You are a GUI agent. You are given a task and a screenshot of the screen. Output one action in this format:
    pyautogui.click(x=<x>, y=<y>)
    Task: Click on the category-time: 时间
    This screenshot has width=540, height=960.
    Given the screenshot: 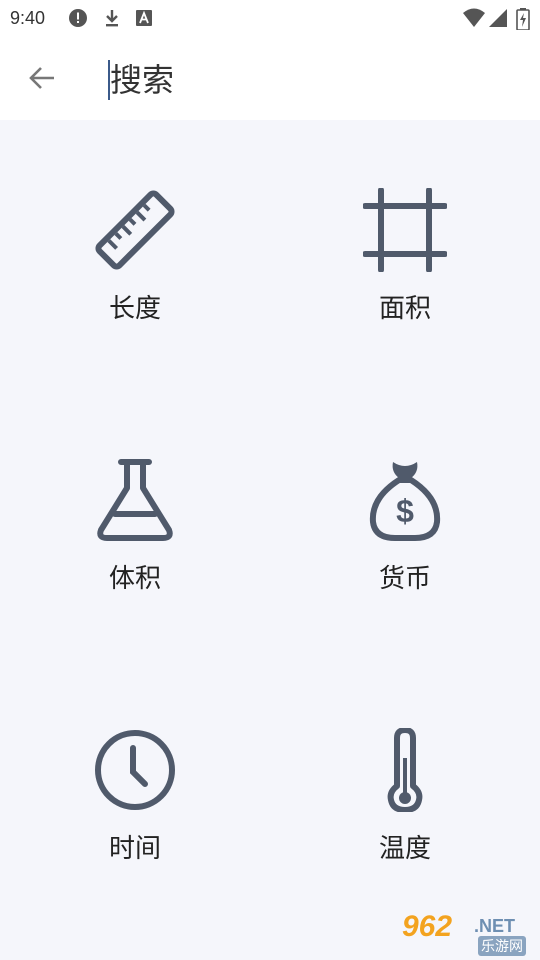 What is the action you would take?
    pyautogui.click(x=135, y=795)
    